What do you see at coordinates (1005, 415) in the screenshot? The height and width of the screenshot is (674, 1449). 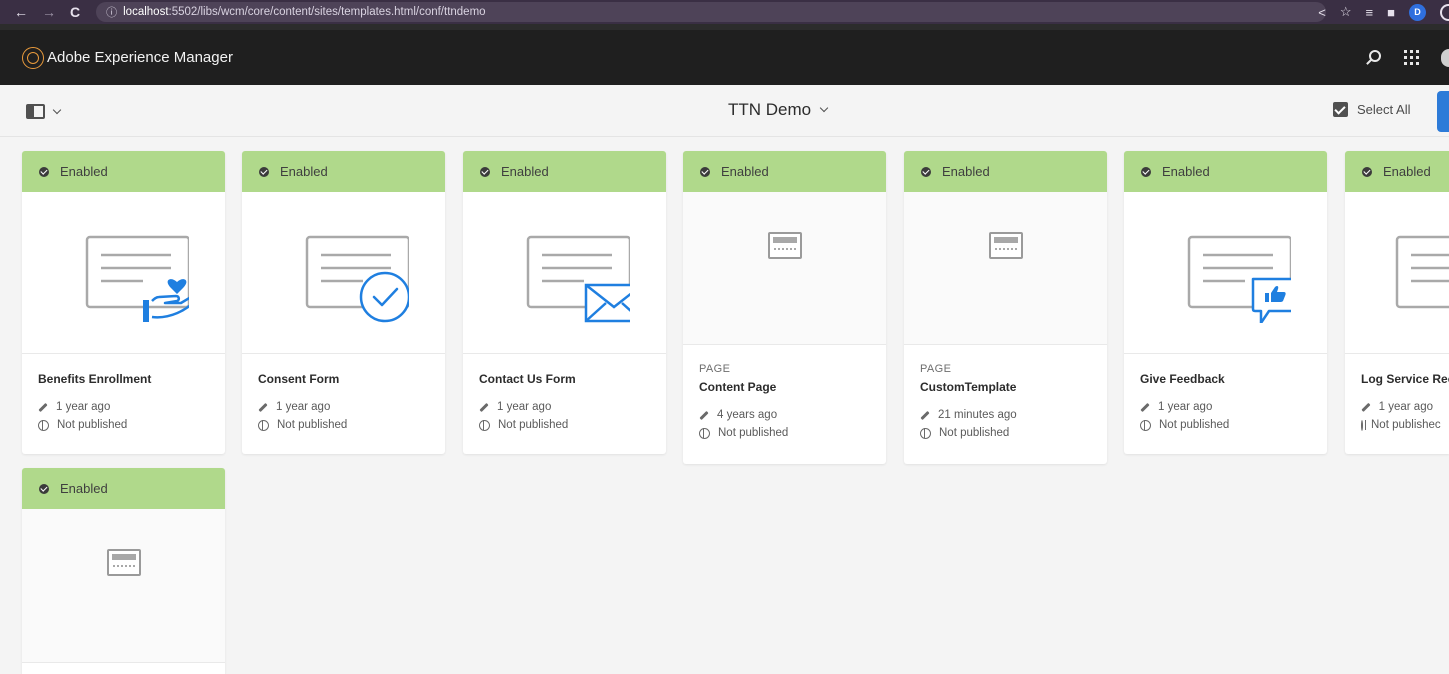 I see `modified-row: 21 minutes ago` at bounding box center [1005, 415].